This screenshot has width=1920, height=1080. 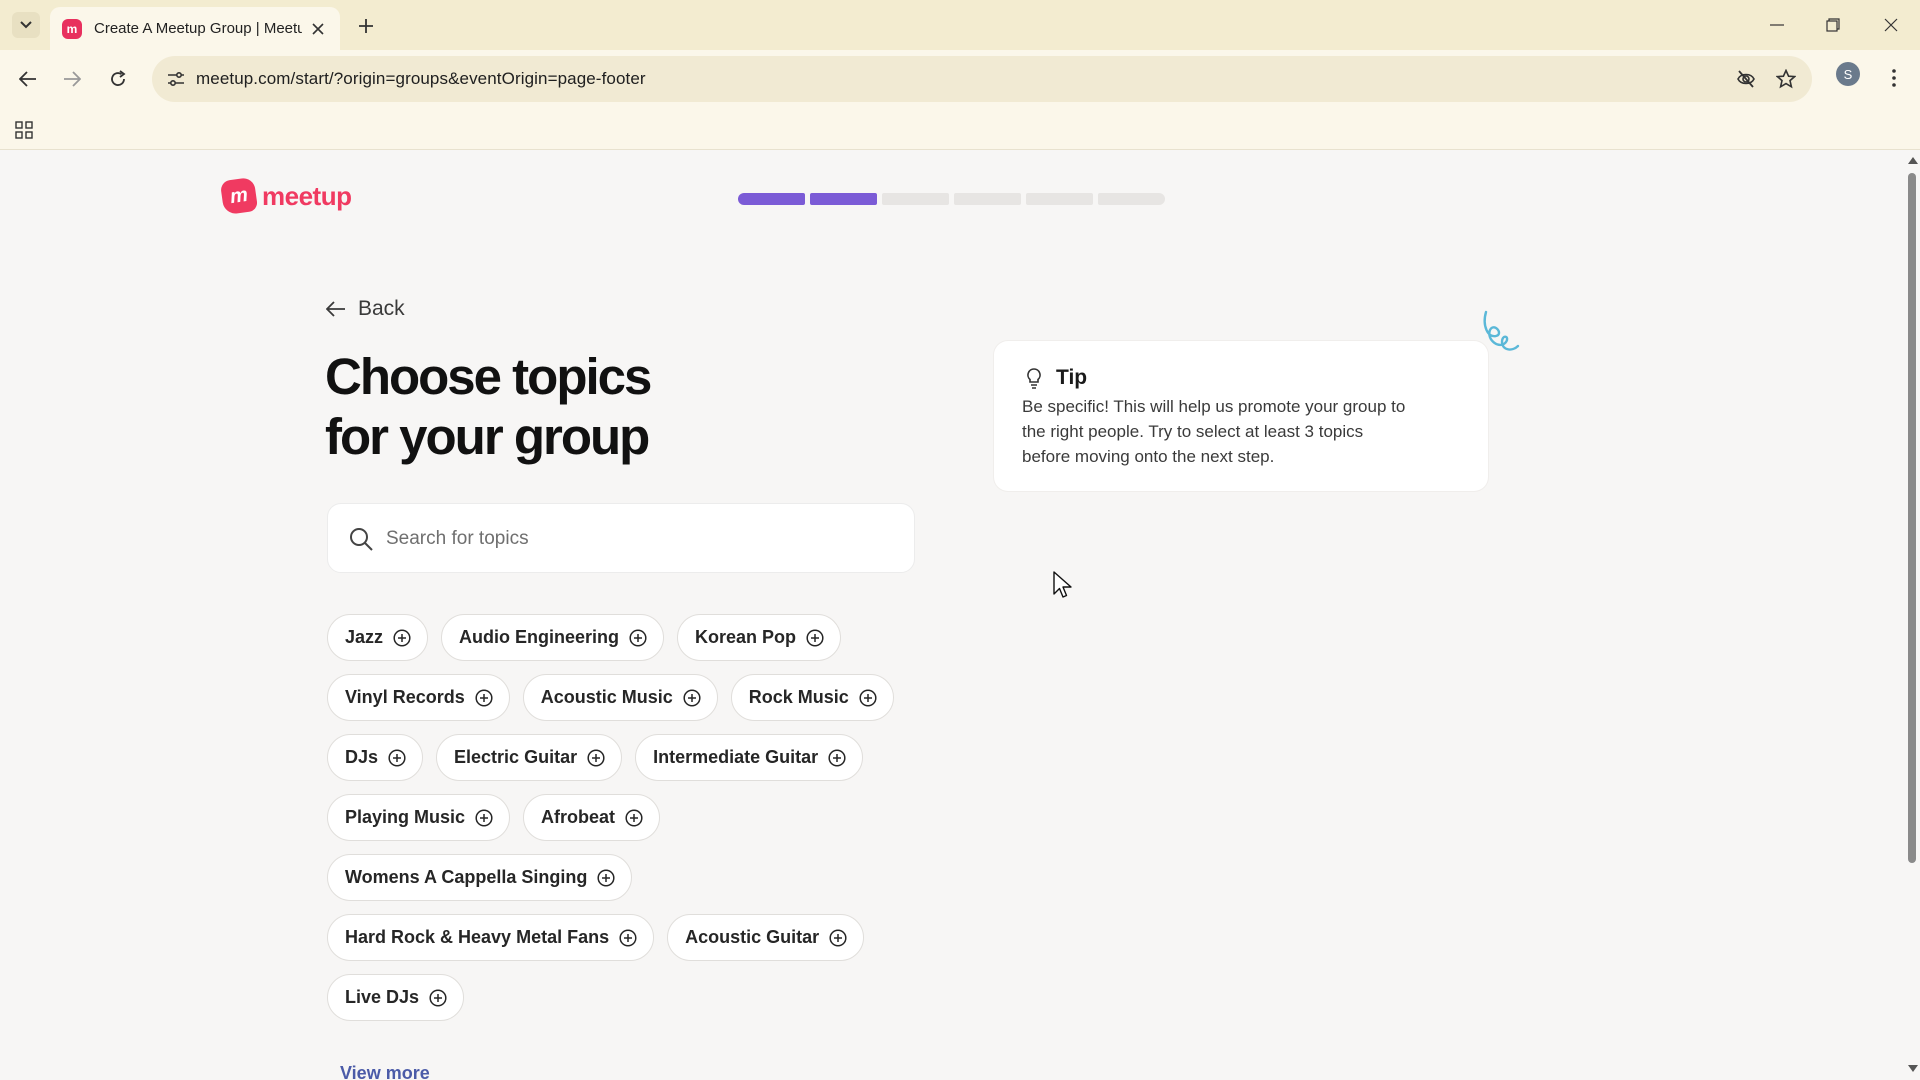 What do you see at coordinates (307, 195) in the screenshot?
I see `logo-text: meetup` at bounding box center [307, 195].